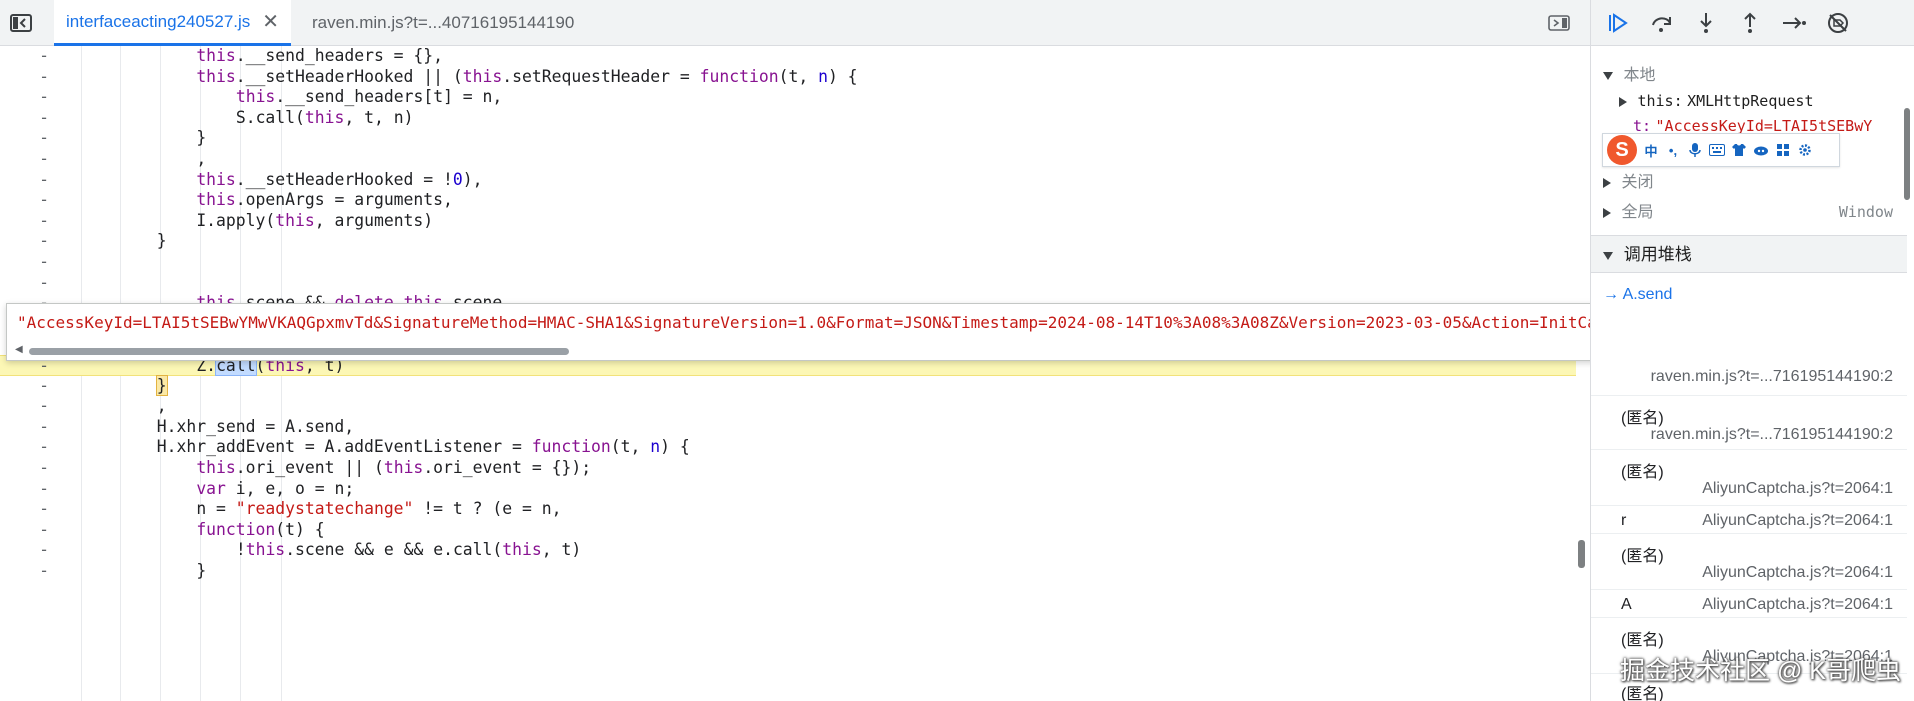 This screenshot has height=701, width=1914. Describe the element at coordinates (788, 221) in the screenshot. I see `code-line: - I.apply(this, arguments)` at that location.